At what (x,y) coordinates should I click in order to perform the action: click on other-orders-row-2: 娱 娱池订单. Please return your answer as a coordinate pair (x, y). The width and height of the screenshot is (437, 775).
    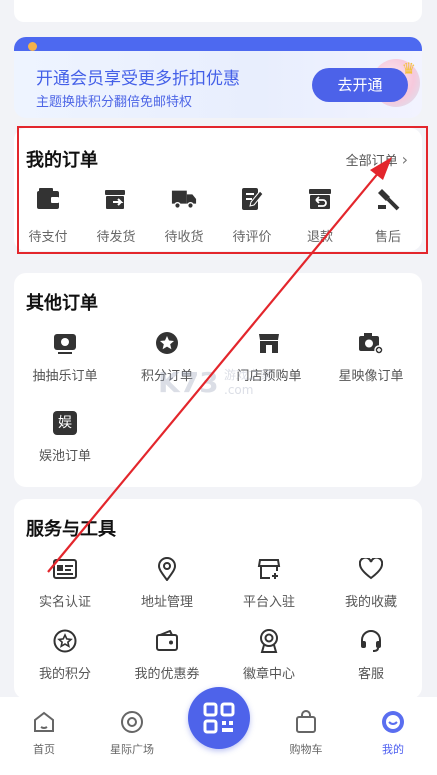
    Looking at the image, I should click on (218, 436).